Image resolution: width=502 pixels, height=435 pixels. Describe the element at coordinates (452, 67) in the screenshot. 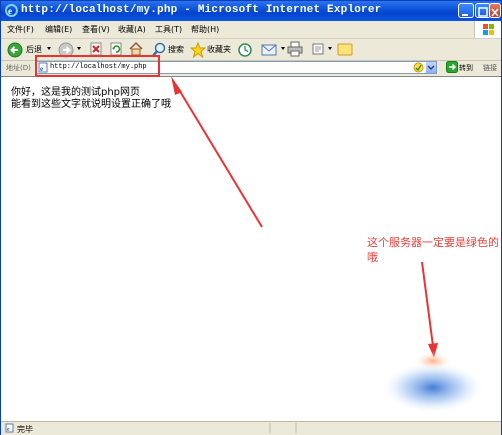

I see `go-arrow-icon` at that location.